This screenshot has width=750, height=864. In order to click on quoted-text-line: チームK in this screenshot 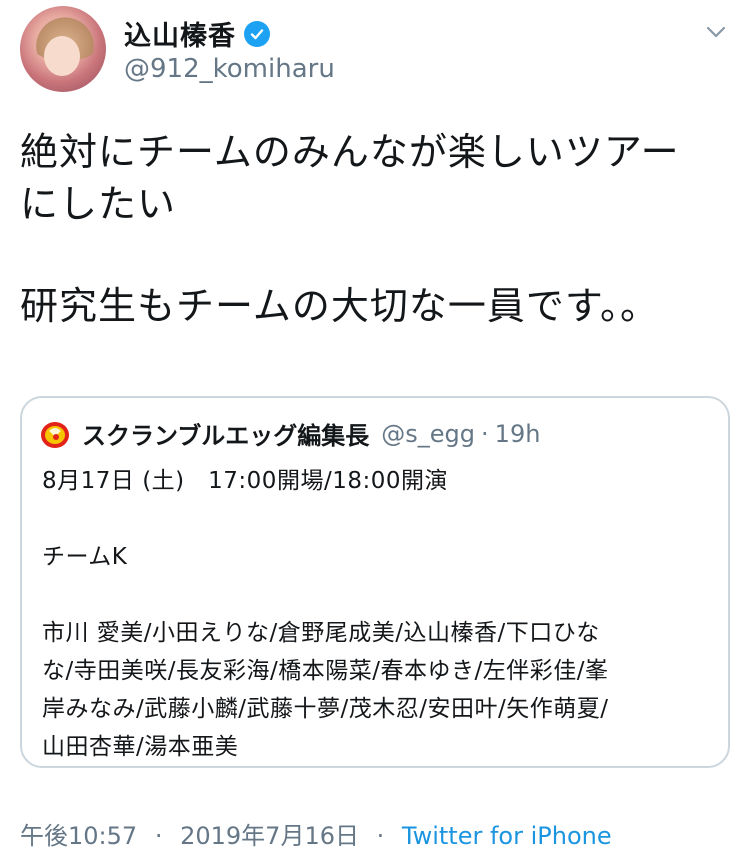, I will do `click(85, 557)`.